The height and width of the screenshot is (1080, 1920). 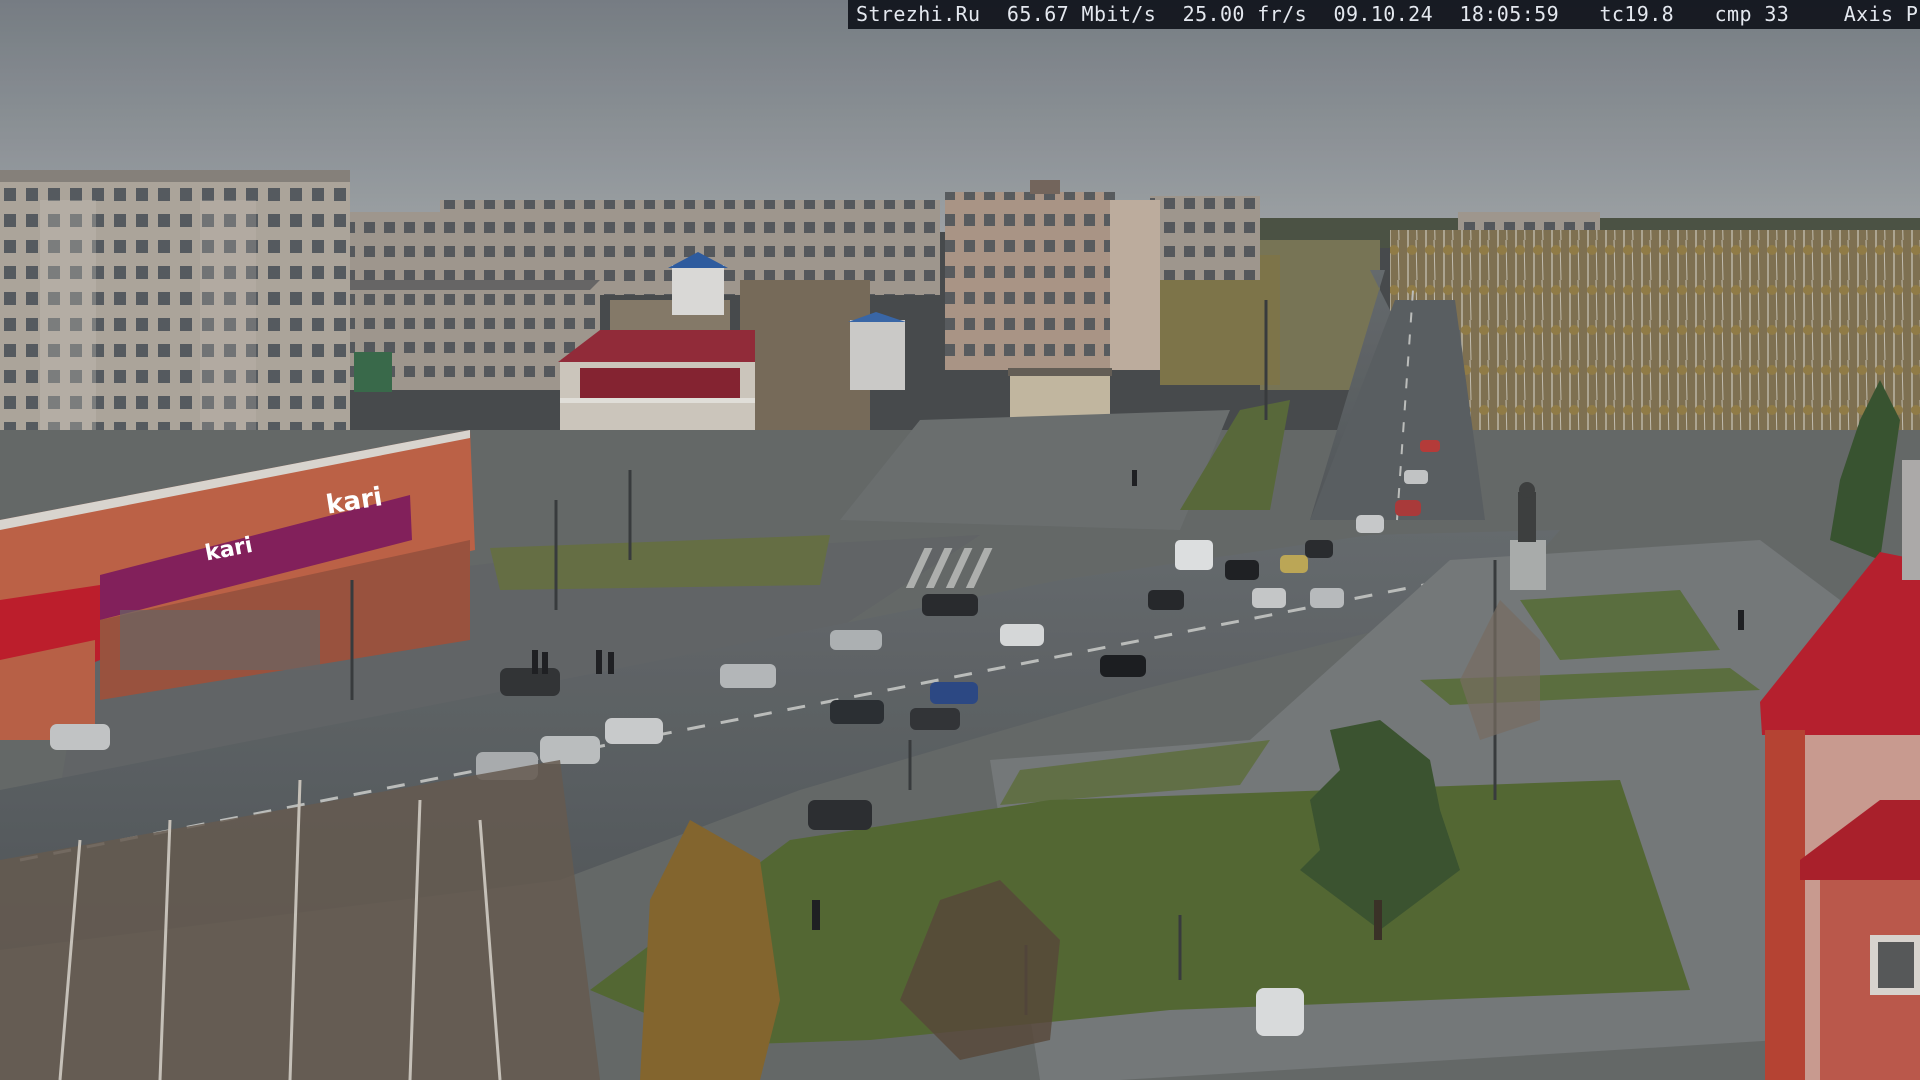 I want to click on osd-cmp: cmp 33, so click(x=1752, y=14).